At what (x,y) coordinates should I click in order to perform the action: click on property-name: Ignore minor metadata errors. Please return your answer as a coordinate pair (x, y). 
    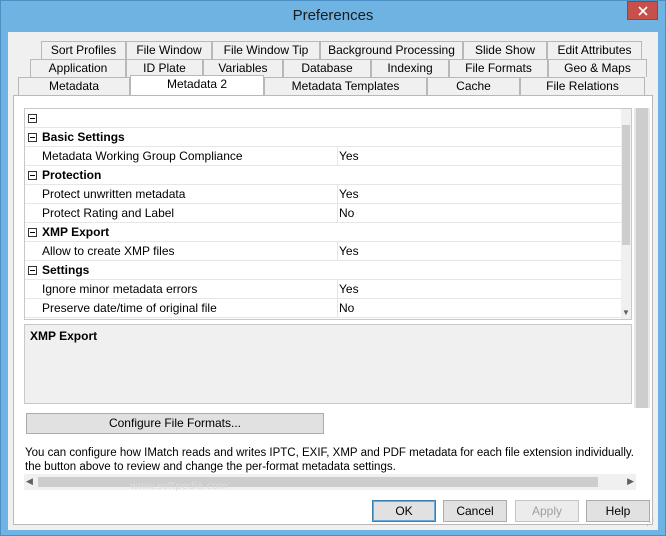
    Looking at the image, I should click on (120, 288).